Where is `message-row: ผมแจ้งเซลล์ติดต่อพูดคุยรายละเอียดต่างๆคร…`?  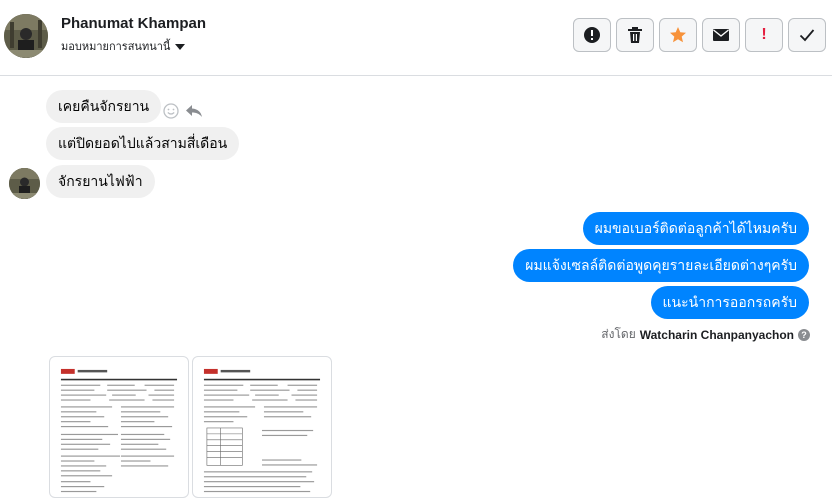
message-row: ผมแจ้งเซลล์ติดต่อพูดคุยรายละเอียดต่างๆคร… is located at coordinates (661, 265).